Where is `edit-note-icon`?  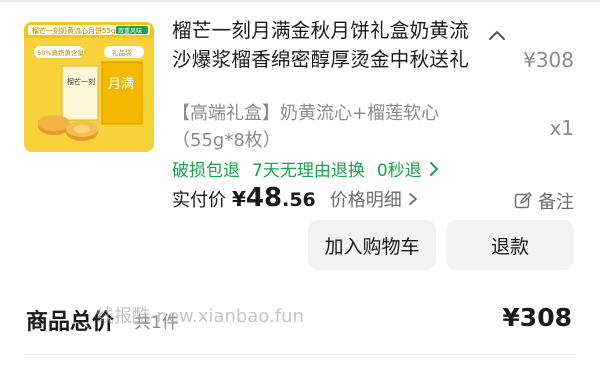
edit-note-icon is located at coordinates (523, 200).